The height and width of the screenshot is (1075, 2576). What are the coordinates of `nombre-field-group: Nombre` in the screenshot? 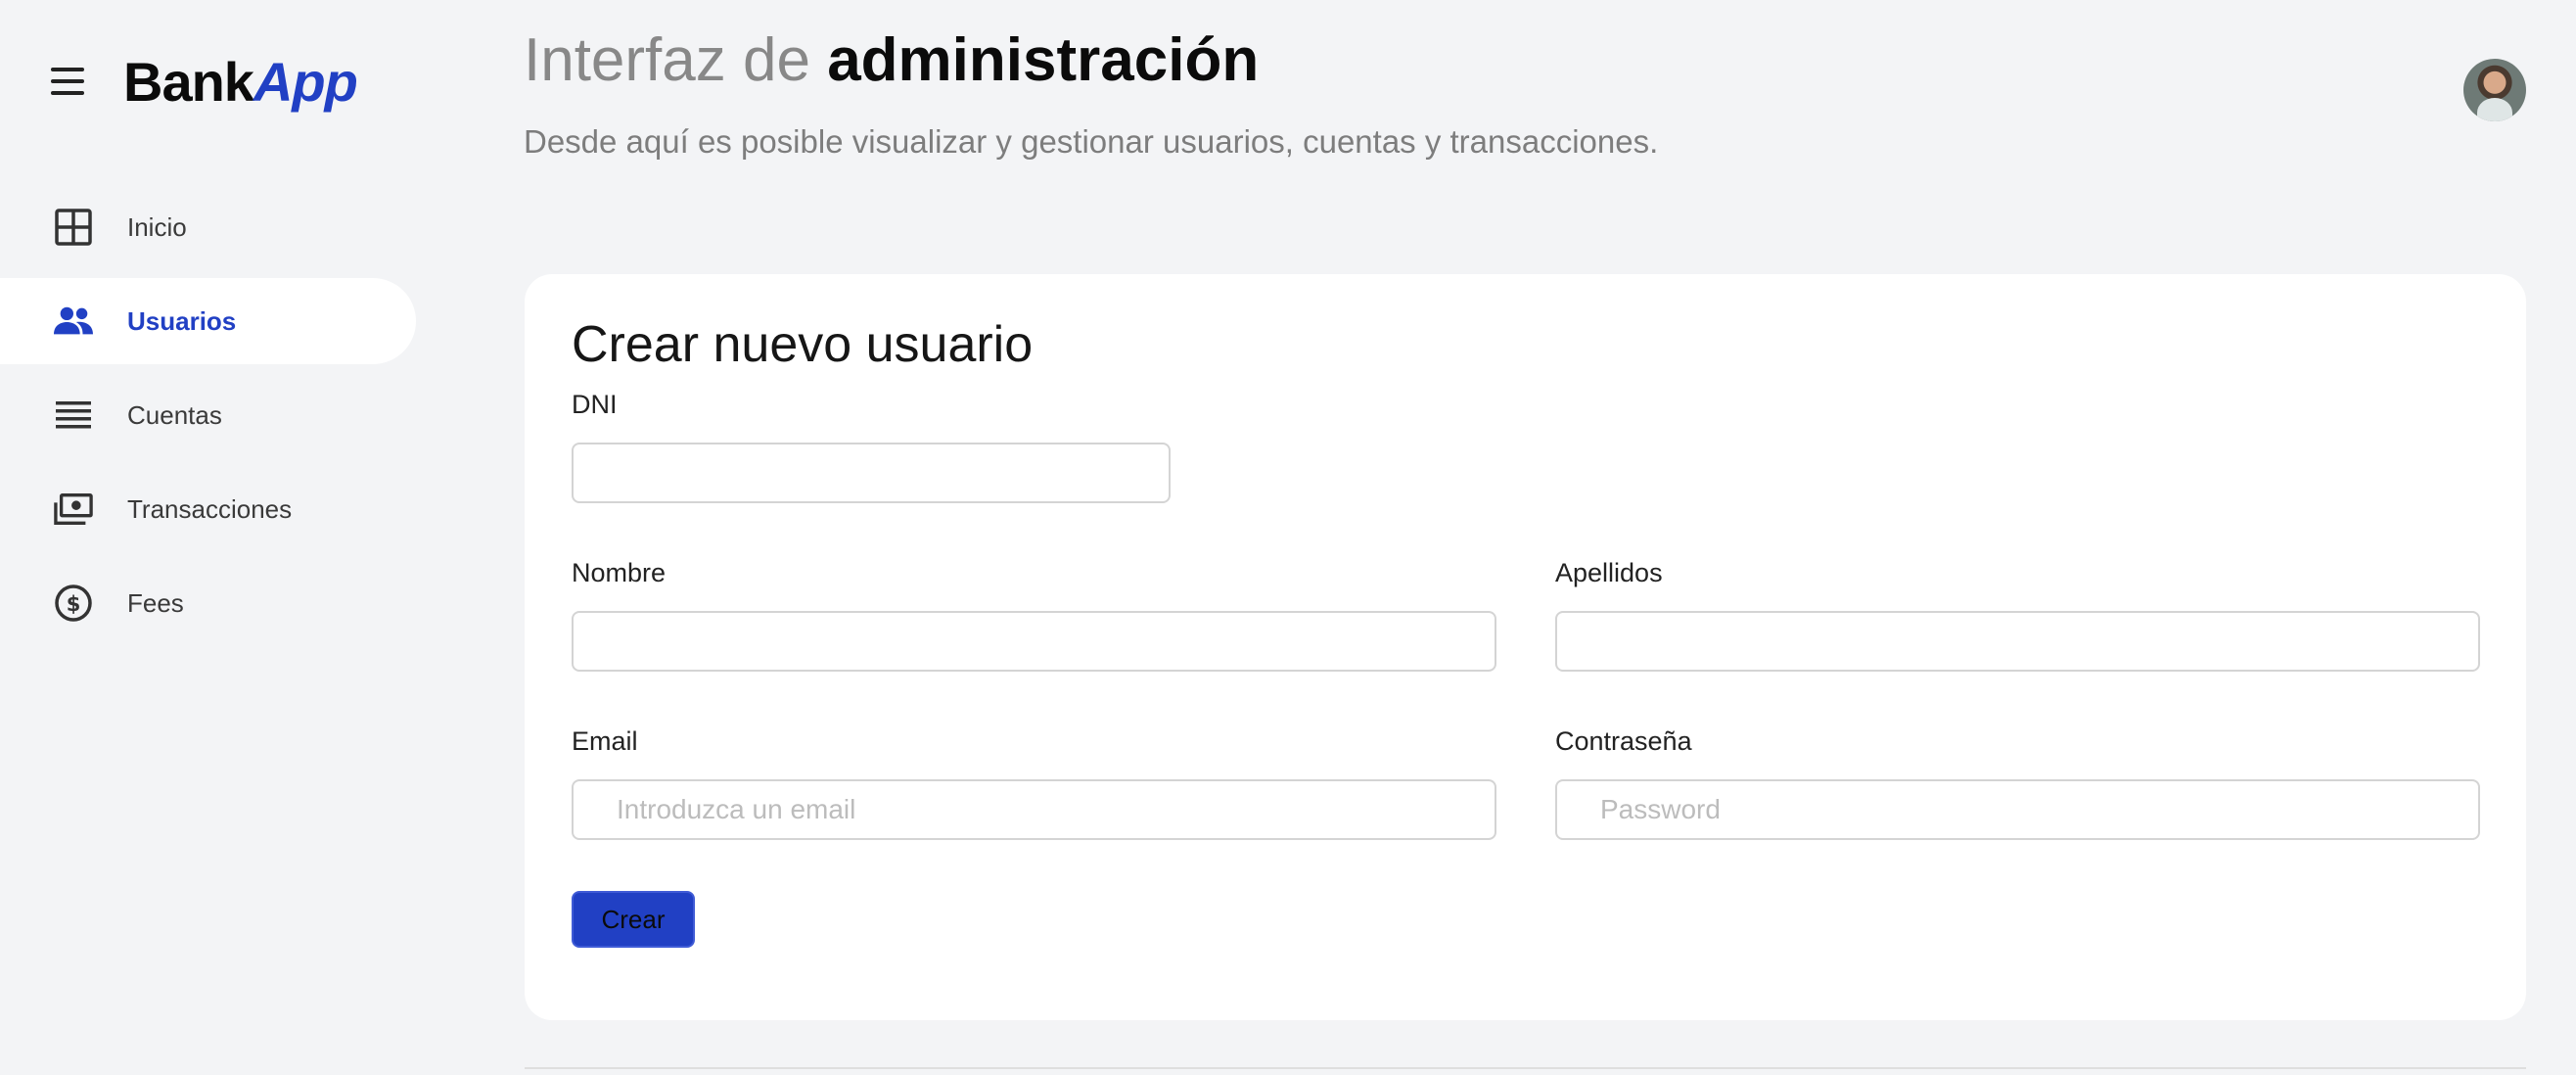 It's located at (1034, 615).